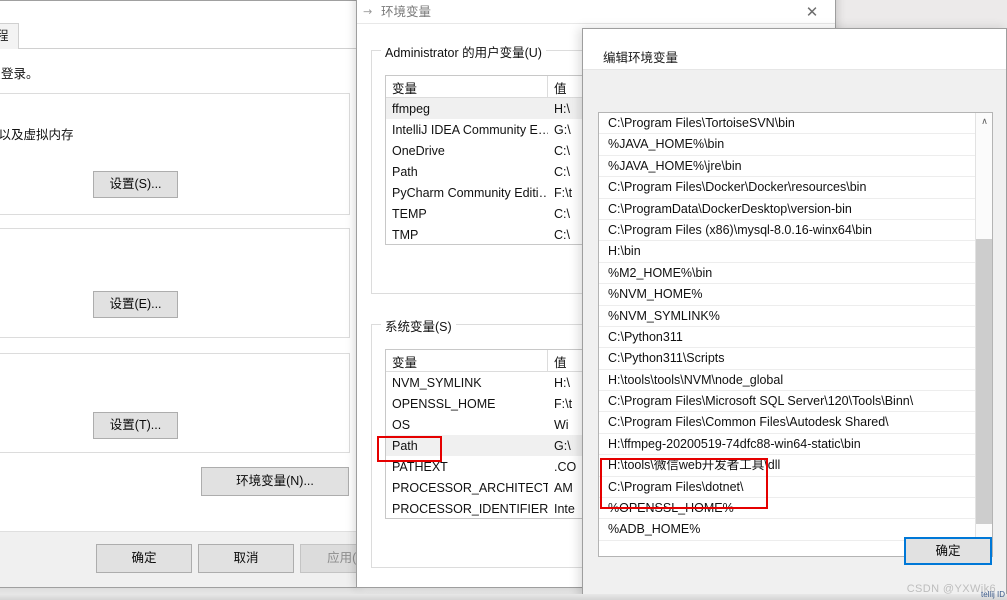 This screenshot has height=600, width=1007. What do you see at coordinates (367, 12) in the screenshot?
I see `back-caret-icon: ↗` at bounding box center [367, 12].